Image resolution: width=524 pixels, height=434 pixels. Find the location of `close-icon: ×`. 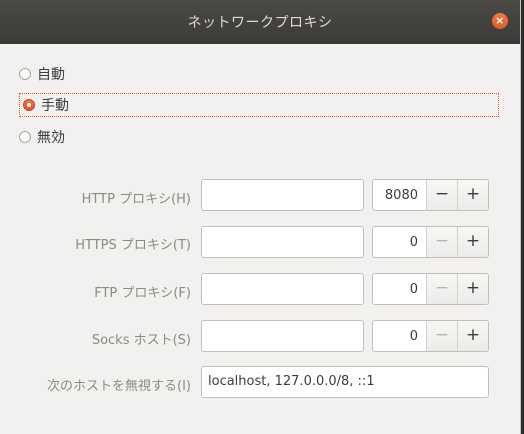

close-icon: × is located at coordinates (500, 20).